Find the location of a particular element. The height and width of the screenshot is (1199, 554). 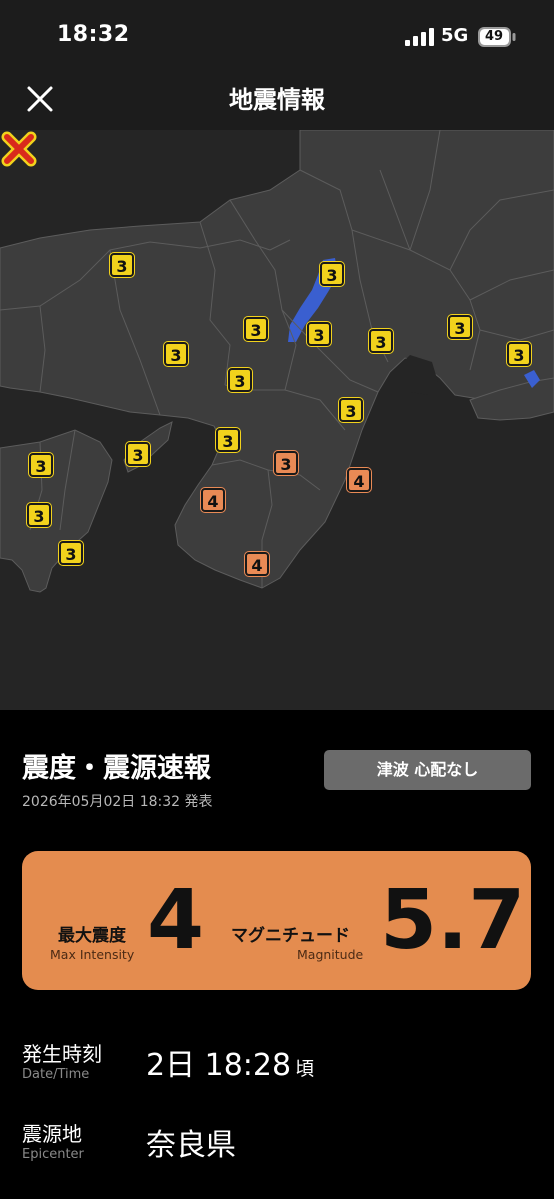

page-title: 地震情報 is located at coordinates (277, 100).